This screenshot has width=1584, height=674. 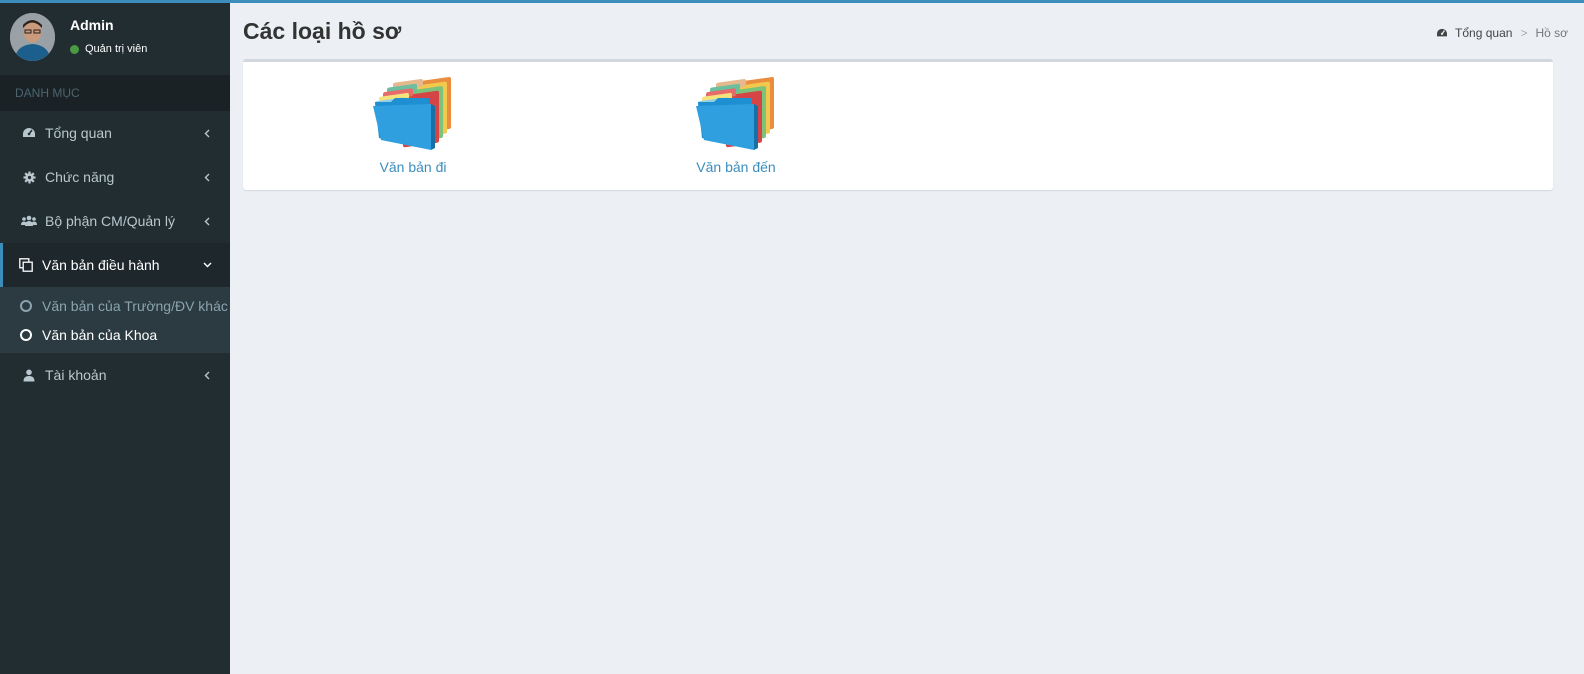 What do you see at coordinates (29, 375) in the screenshot?
I see `user-icon` at bounding box center [29, 375].